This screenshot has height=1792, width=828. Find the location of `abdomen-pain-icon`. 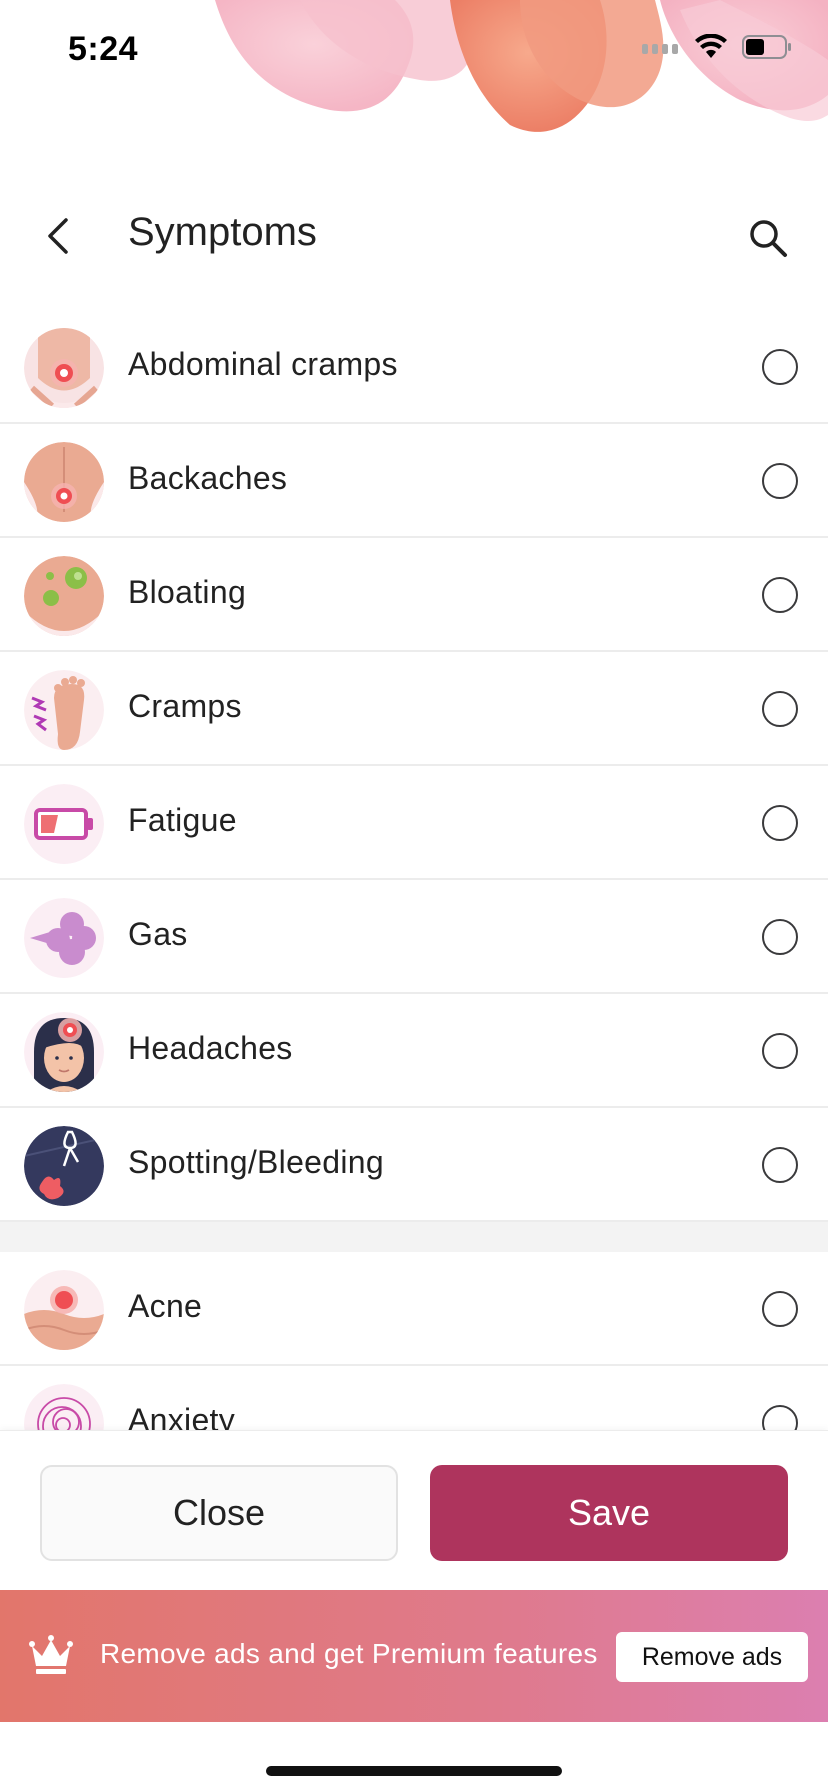

abdomen-pain-icon is located at coordinates (64, 368).